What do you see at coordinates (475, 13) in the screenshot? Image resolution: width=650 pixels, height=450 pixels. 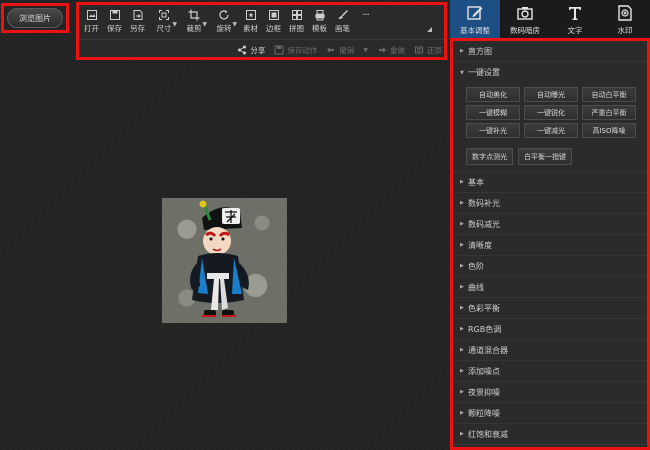 I see `edit-adjust-icon` at bounding box center [475, 13].